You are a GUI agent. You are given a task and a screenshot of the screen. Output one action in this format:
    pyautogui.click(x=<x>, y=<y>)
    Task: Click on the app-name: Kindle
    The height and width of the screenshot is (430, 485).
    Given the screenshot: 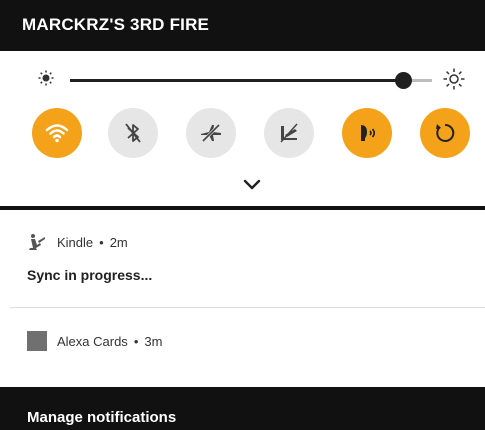 What is the action you would take?
    pyautogui.click(x=75, y=242)
    